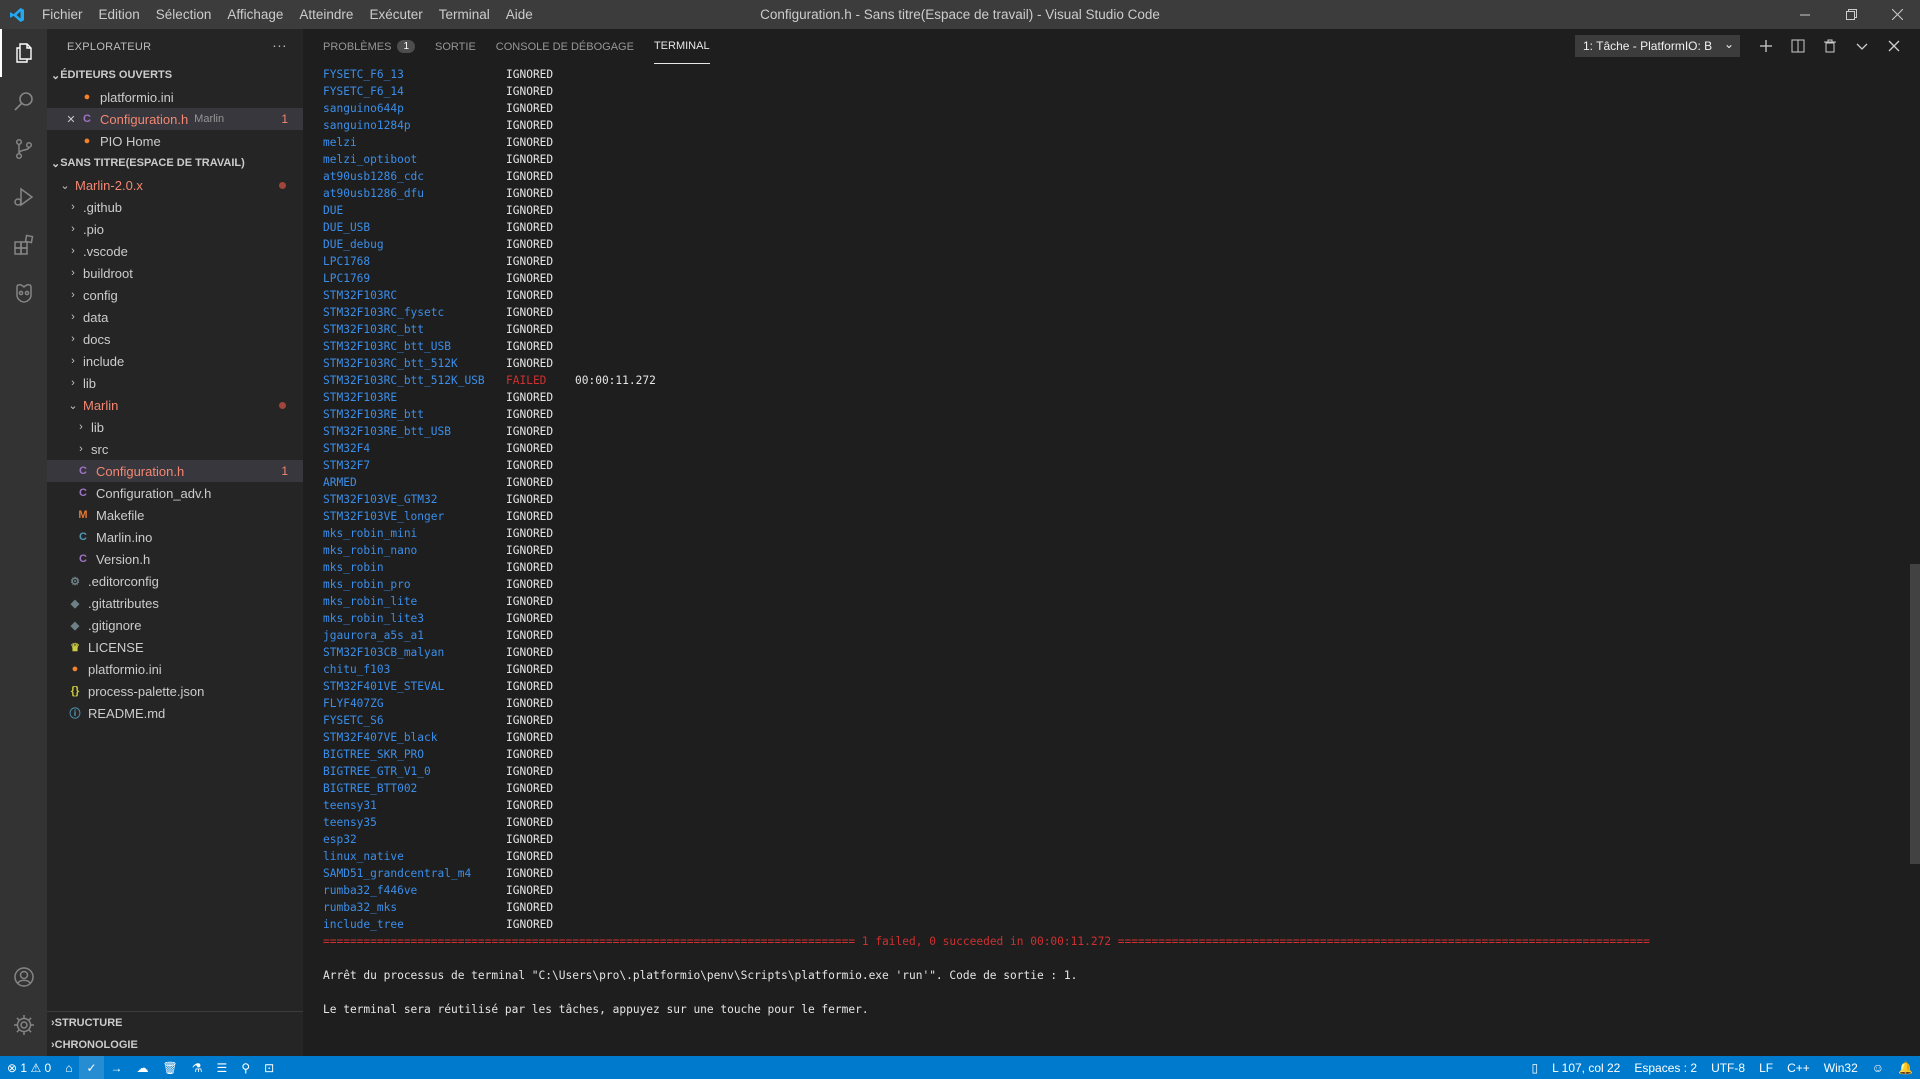  I want to click on tab-sortie: SORTIE, so click(455, 46).